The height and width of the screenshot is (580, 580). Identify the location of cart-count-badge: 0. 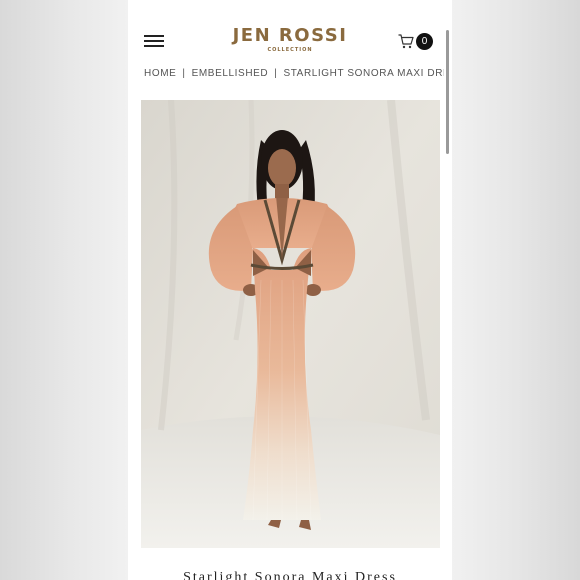
(424, 41).